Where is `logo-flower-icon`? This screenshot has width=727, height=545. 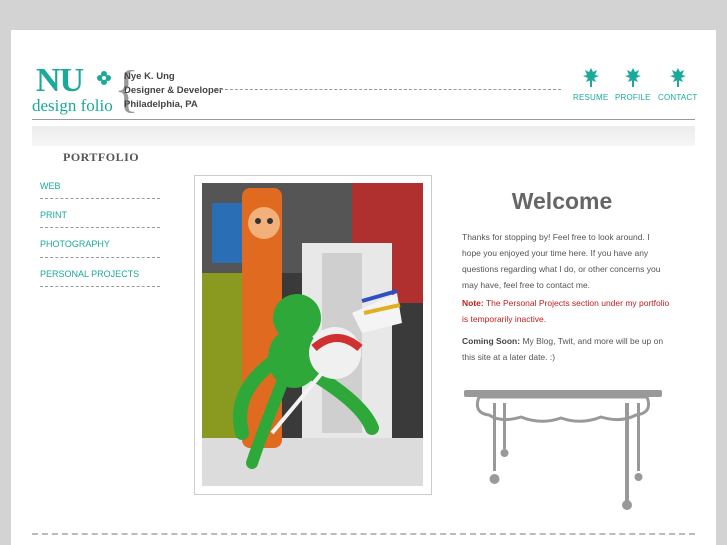 logo-flower-icon is located at coordinates (104, 78).